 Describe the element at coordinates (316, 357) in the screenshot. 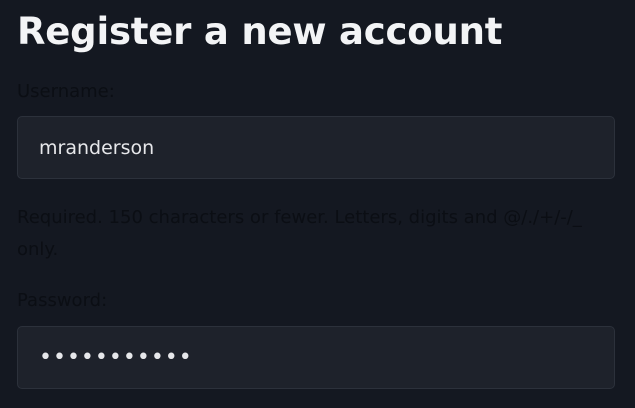

I see `password-input` at that location.